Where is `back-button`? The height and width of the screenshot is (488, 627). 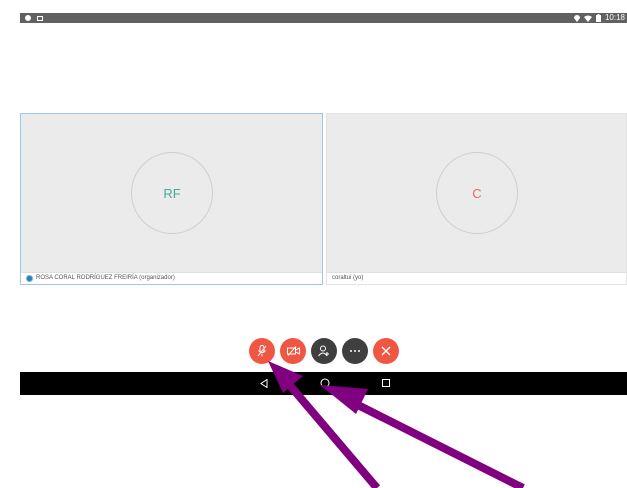
back-button is located at coordinates (264, 383).